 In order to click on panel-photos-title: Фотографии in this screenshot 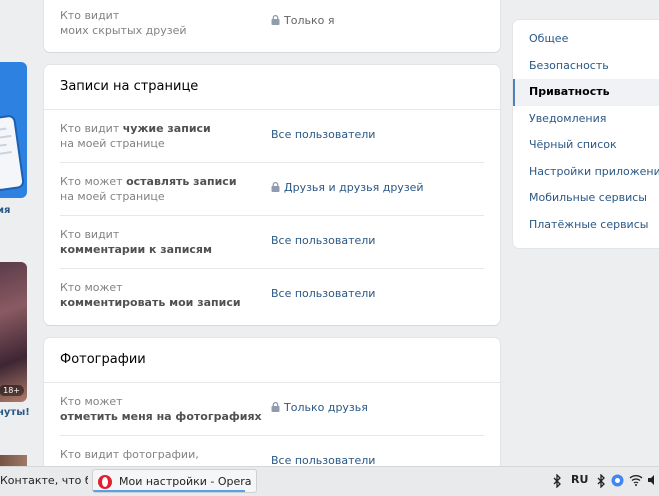, I will do `click(272, 360)`.